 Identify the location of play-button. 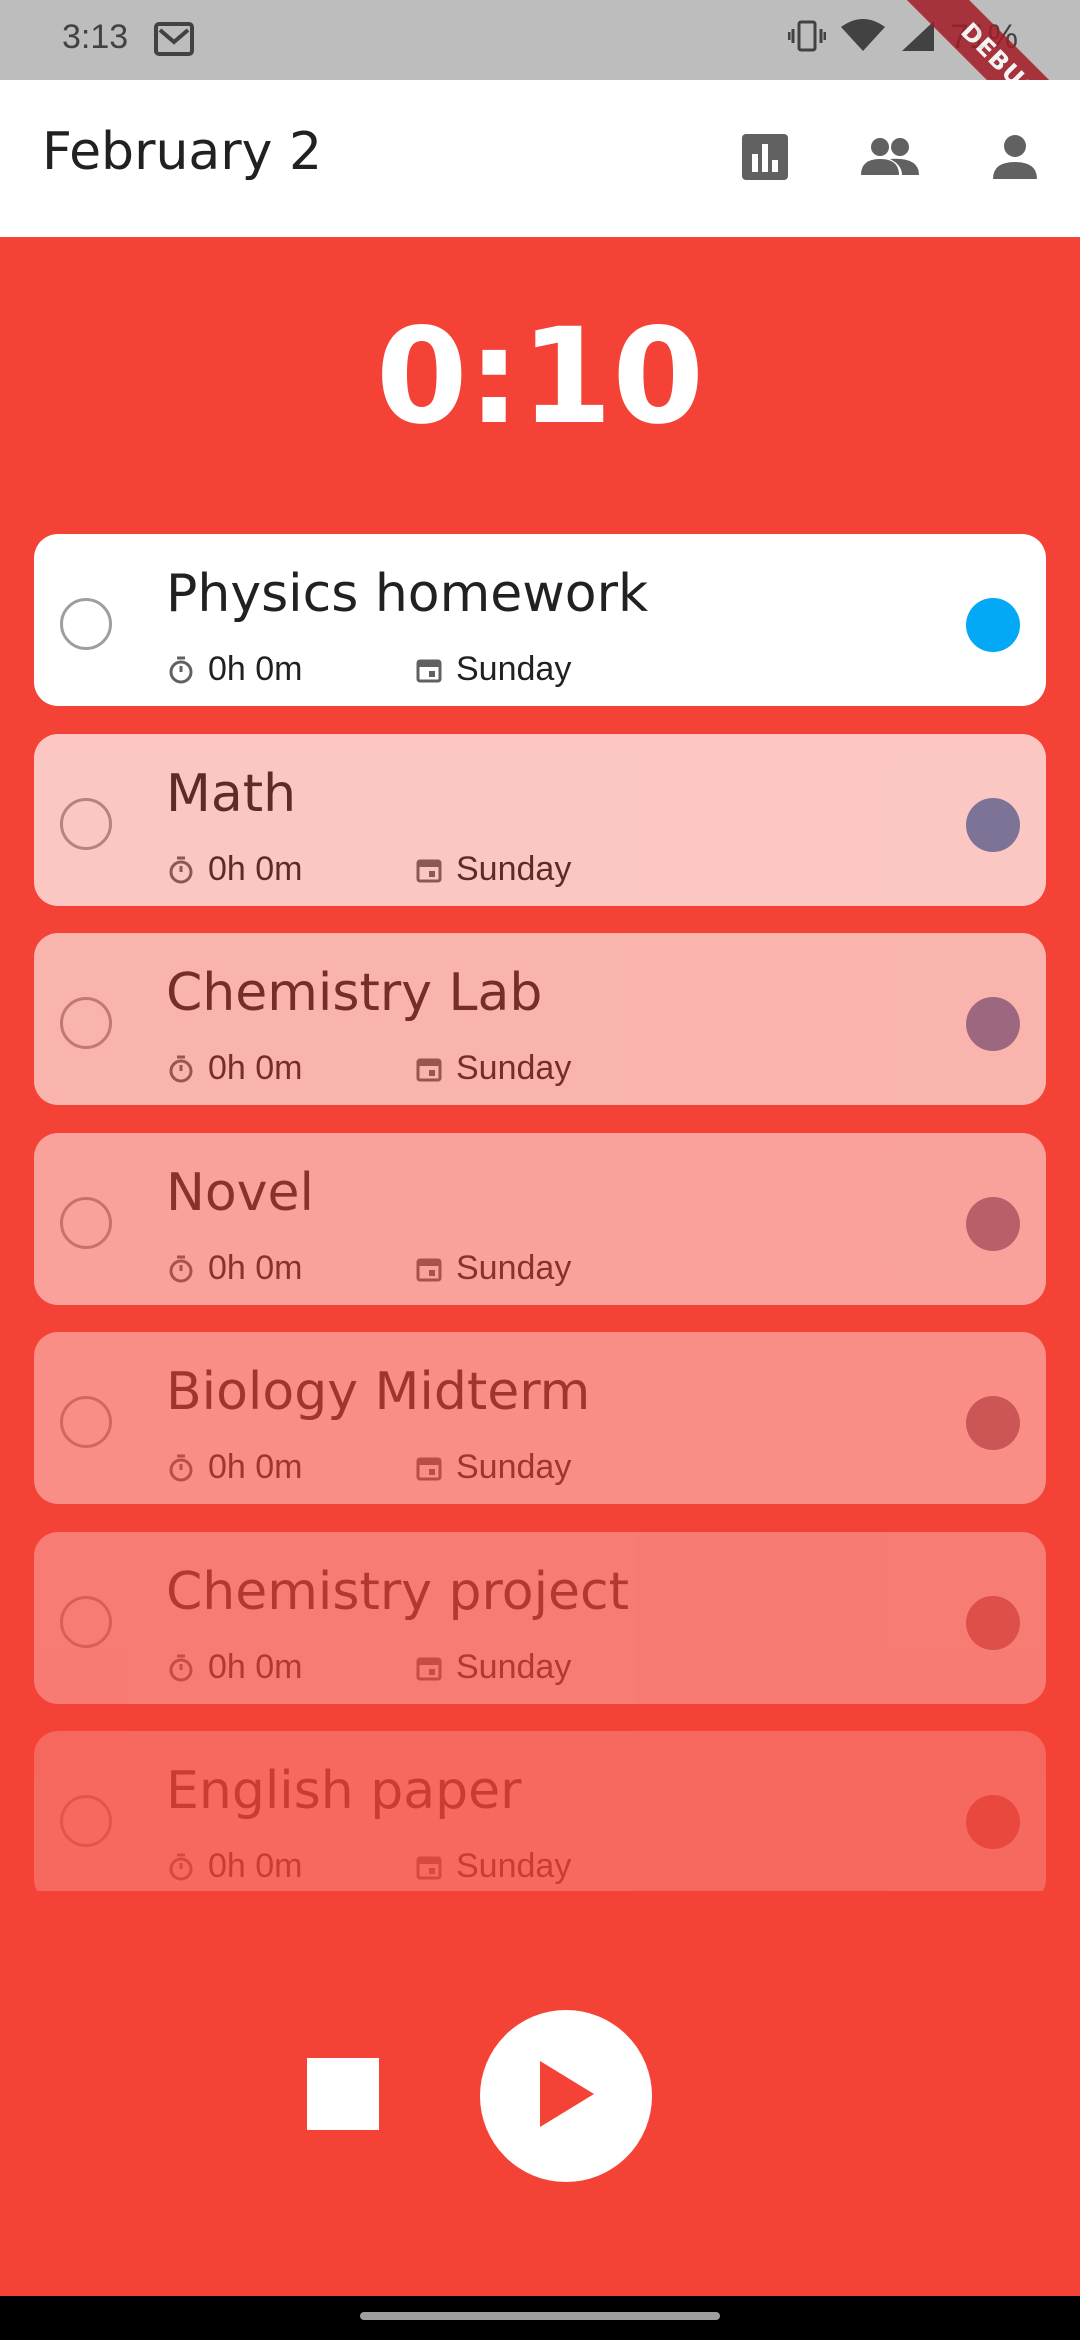
(566, 2096).